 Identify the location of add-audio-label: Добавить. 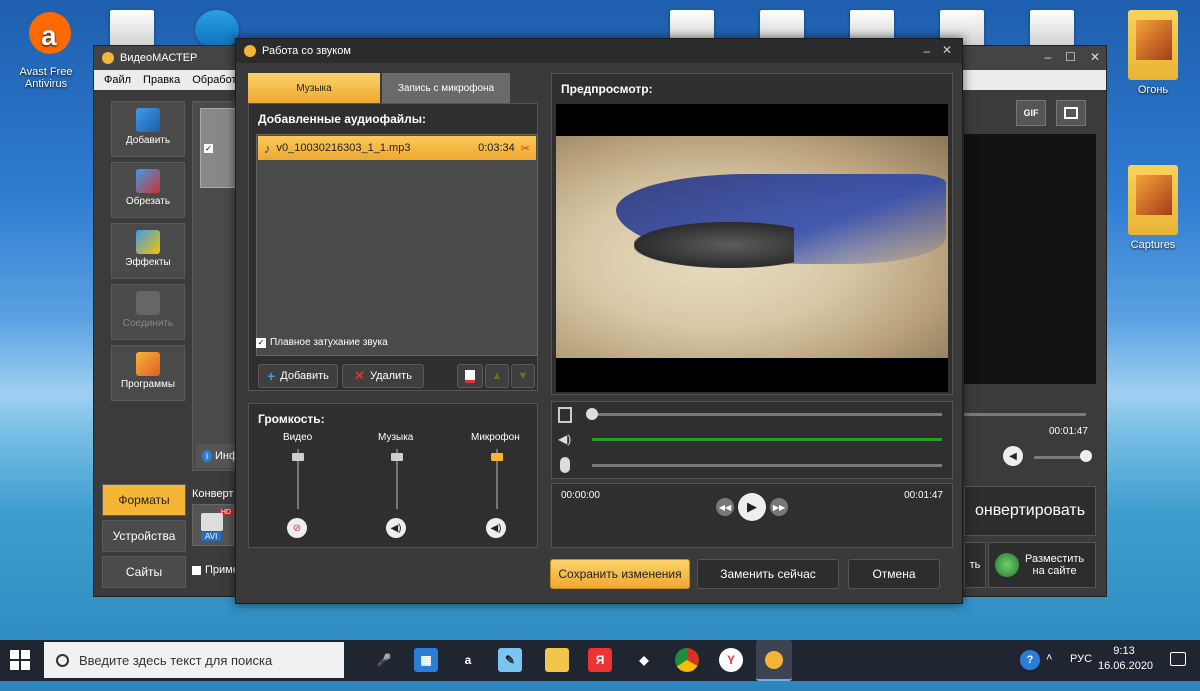
(304, 376).